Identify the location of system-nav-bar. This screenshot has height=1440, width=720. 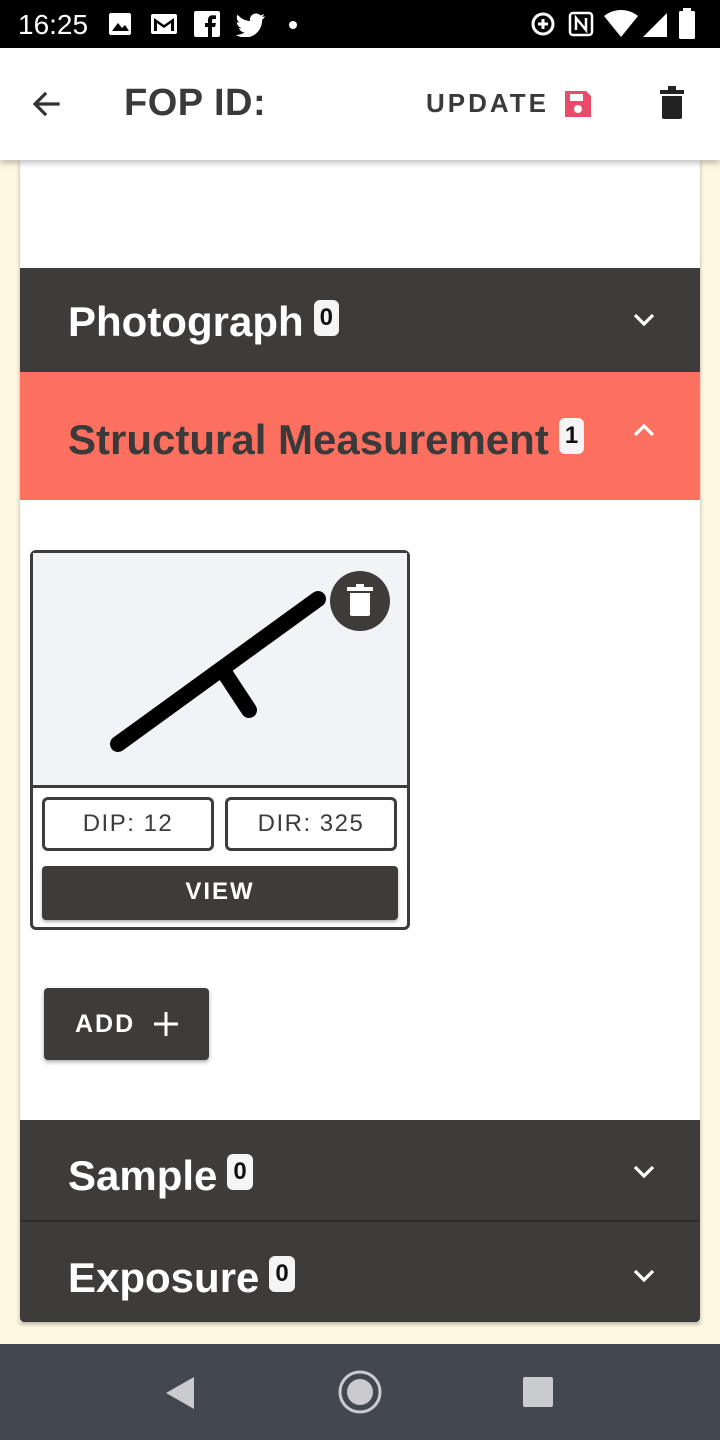
(360, 1392).